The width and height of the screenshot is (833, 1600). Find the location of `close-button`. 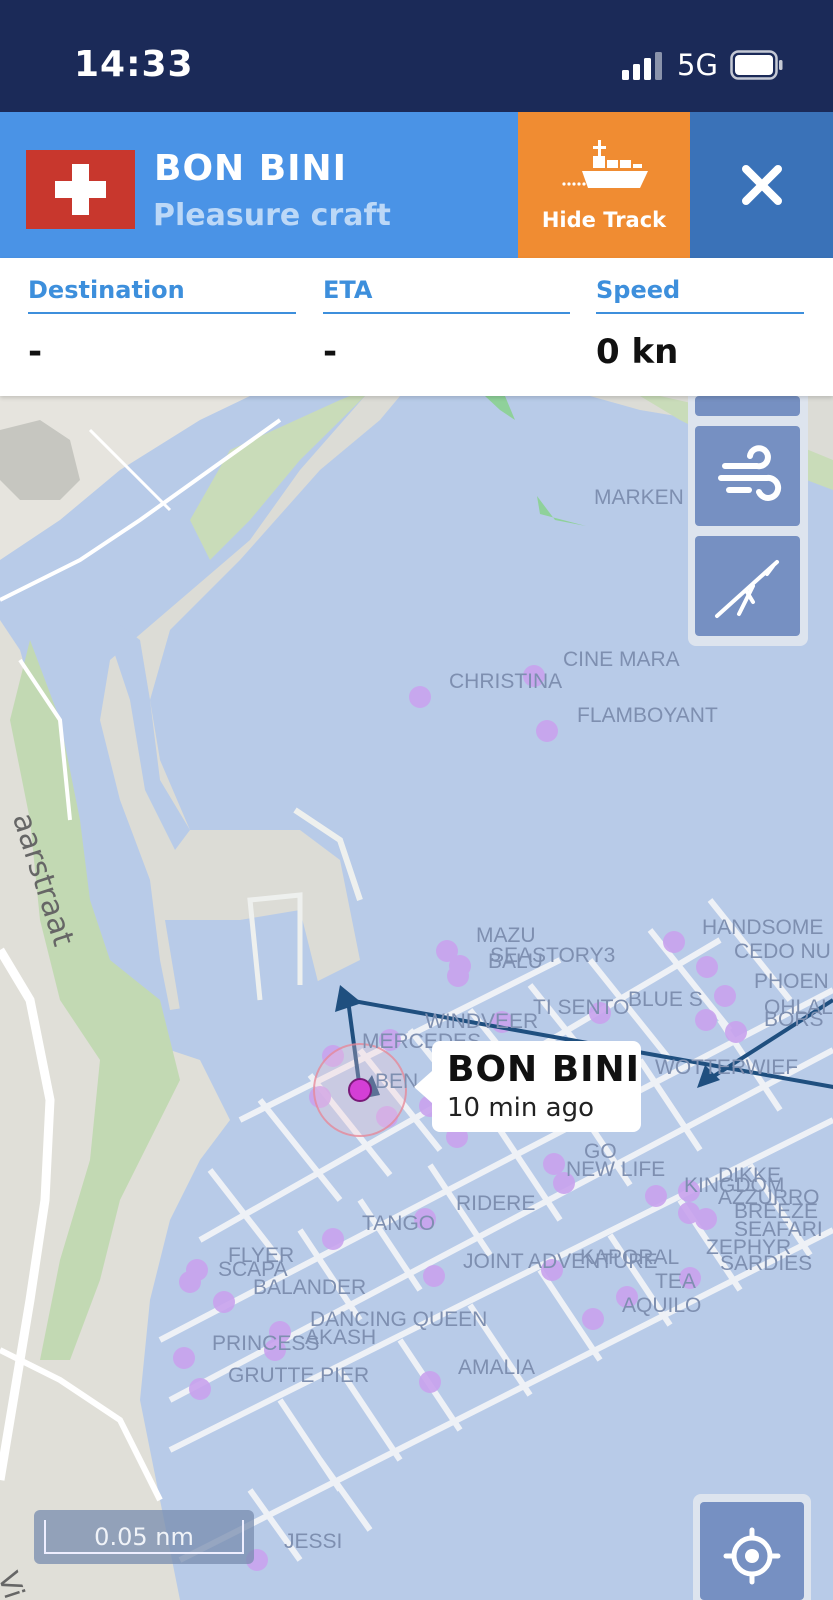

close-button is located at coordinates (761, 185).